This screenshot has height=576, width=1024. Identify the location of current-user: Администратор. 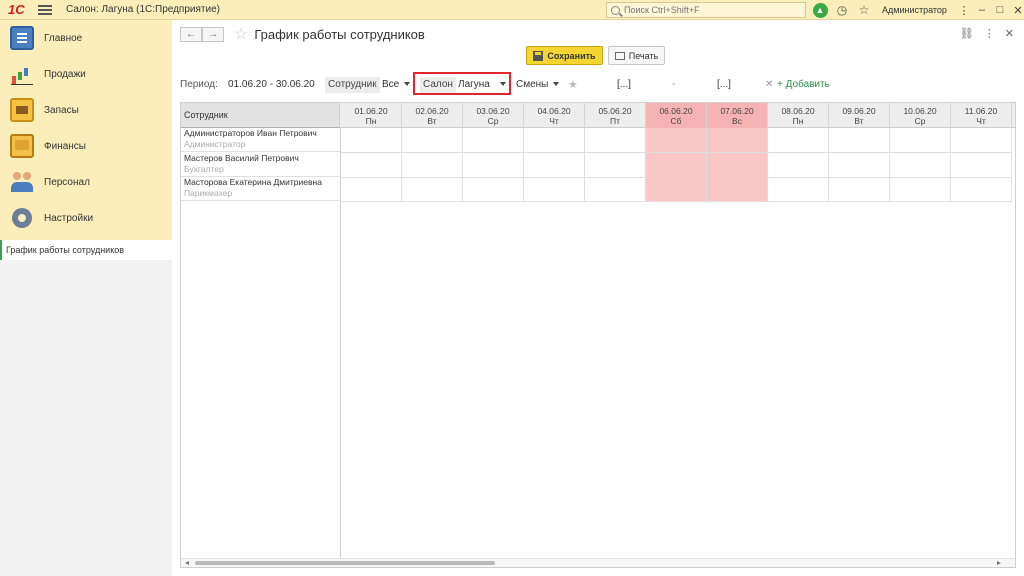
(914, 10).